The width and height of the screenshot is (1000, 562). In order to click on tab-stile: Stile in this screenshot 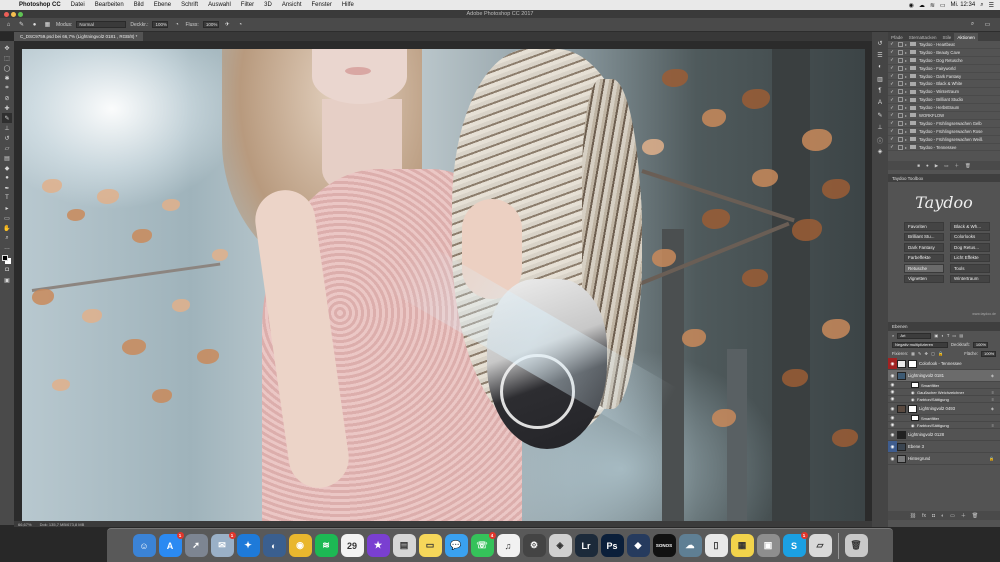, I will do `click(947, 37)`.